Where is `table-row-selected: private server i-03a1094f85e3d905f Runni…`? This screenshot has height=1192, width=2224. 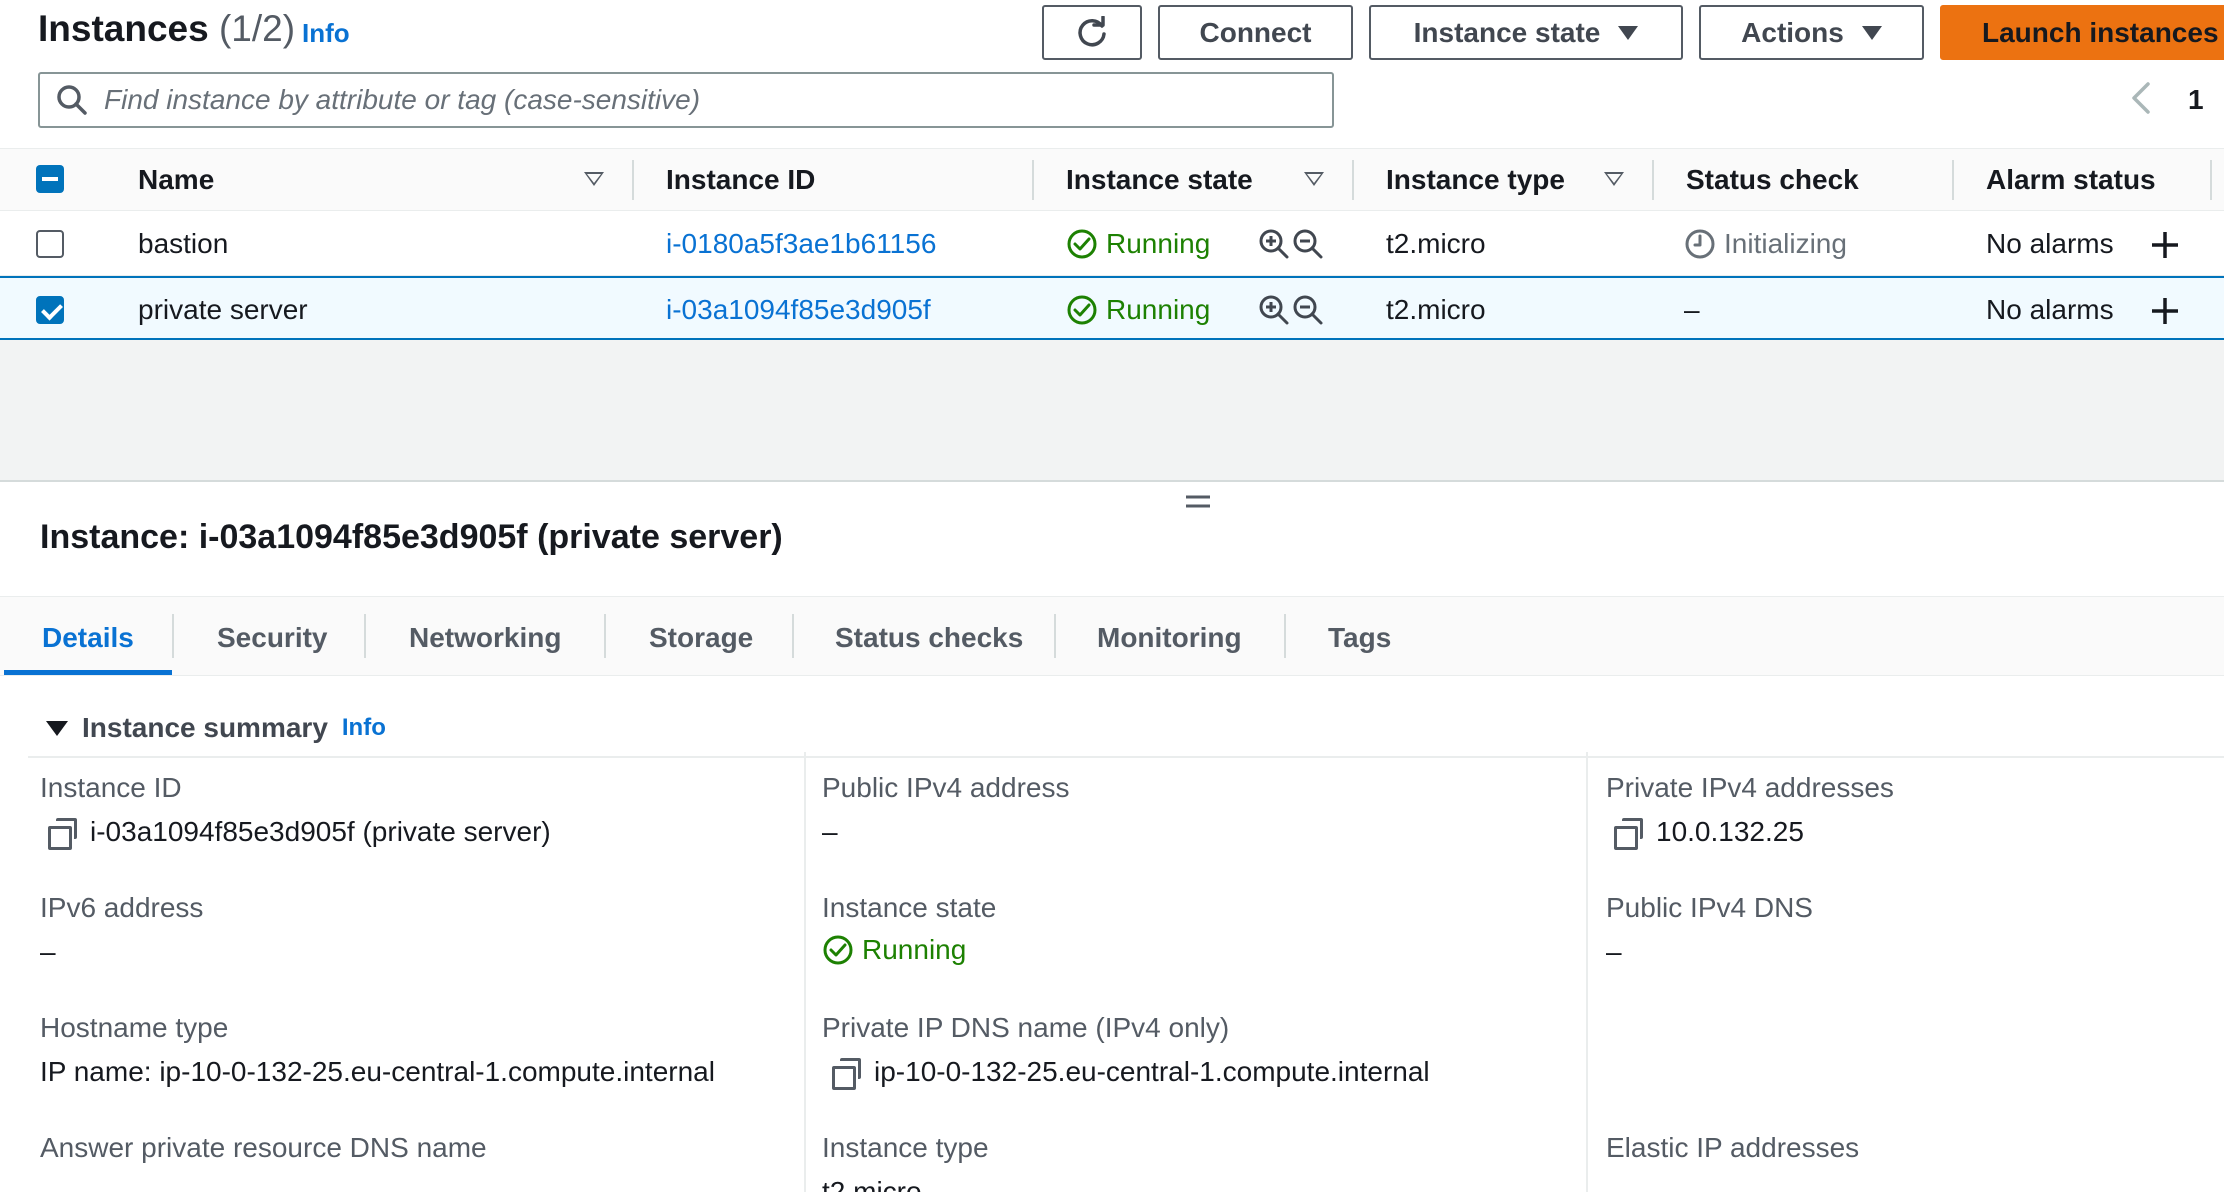 table-row-selected: private server i-03a1094f85e3d905f Runni… is located at coordinates (1112, 308).